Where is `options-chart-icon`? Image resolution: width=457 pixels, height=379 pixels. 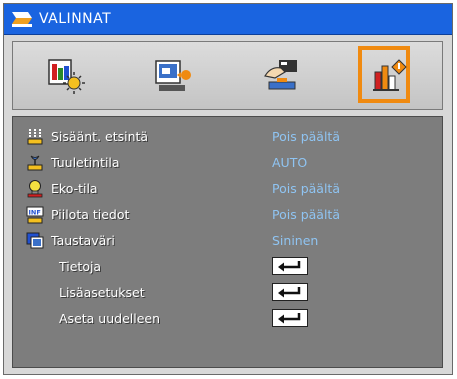 options-chart-icon is located at coordinates (390, 74).